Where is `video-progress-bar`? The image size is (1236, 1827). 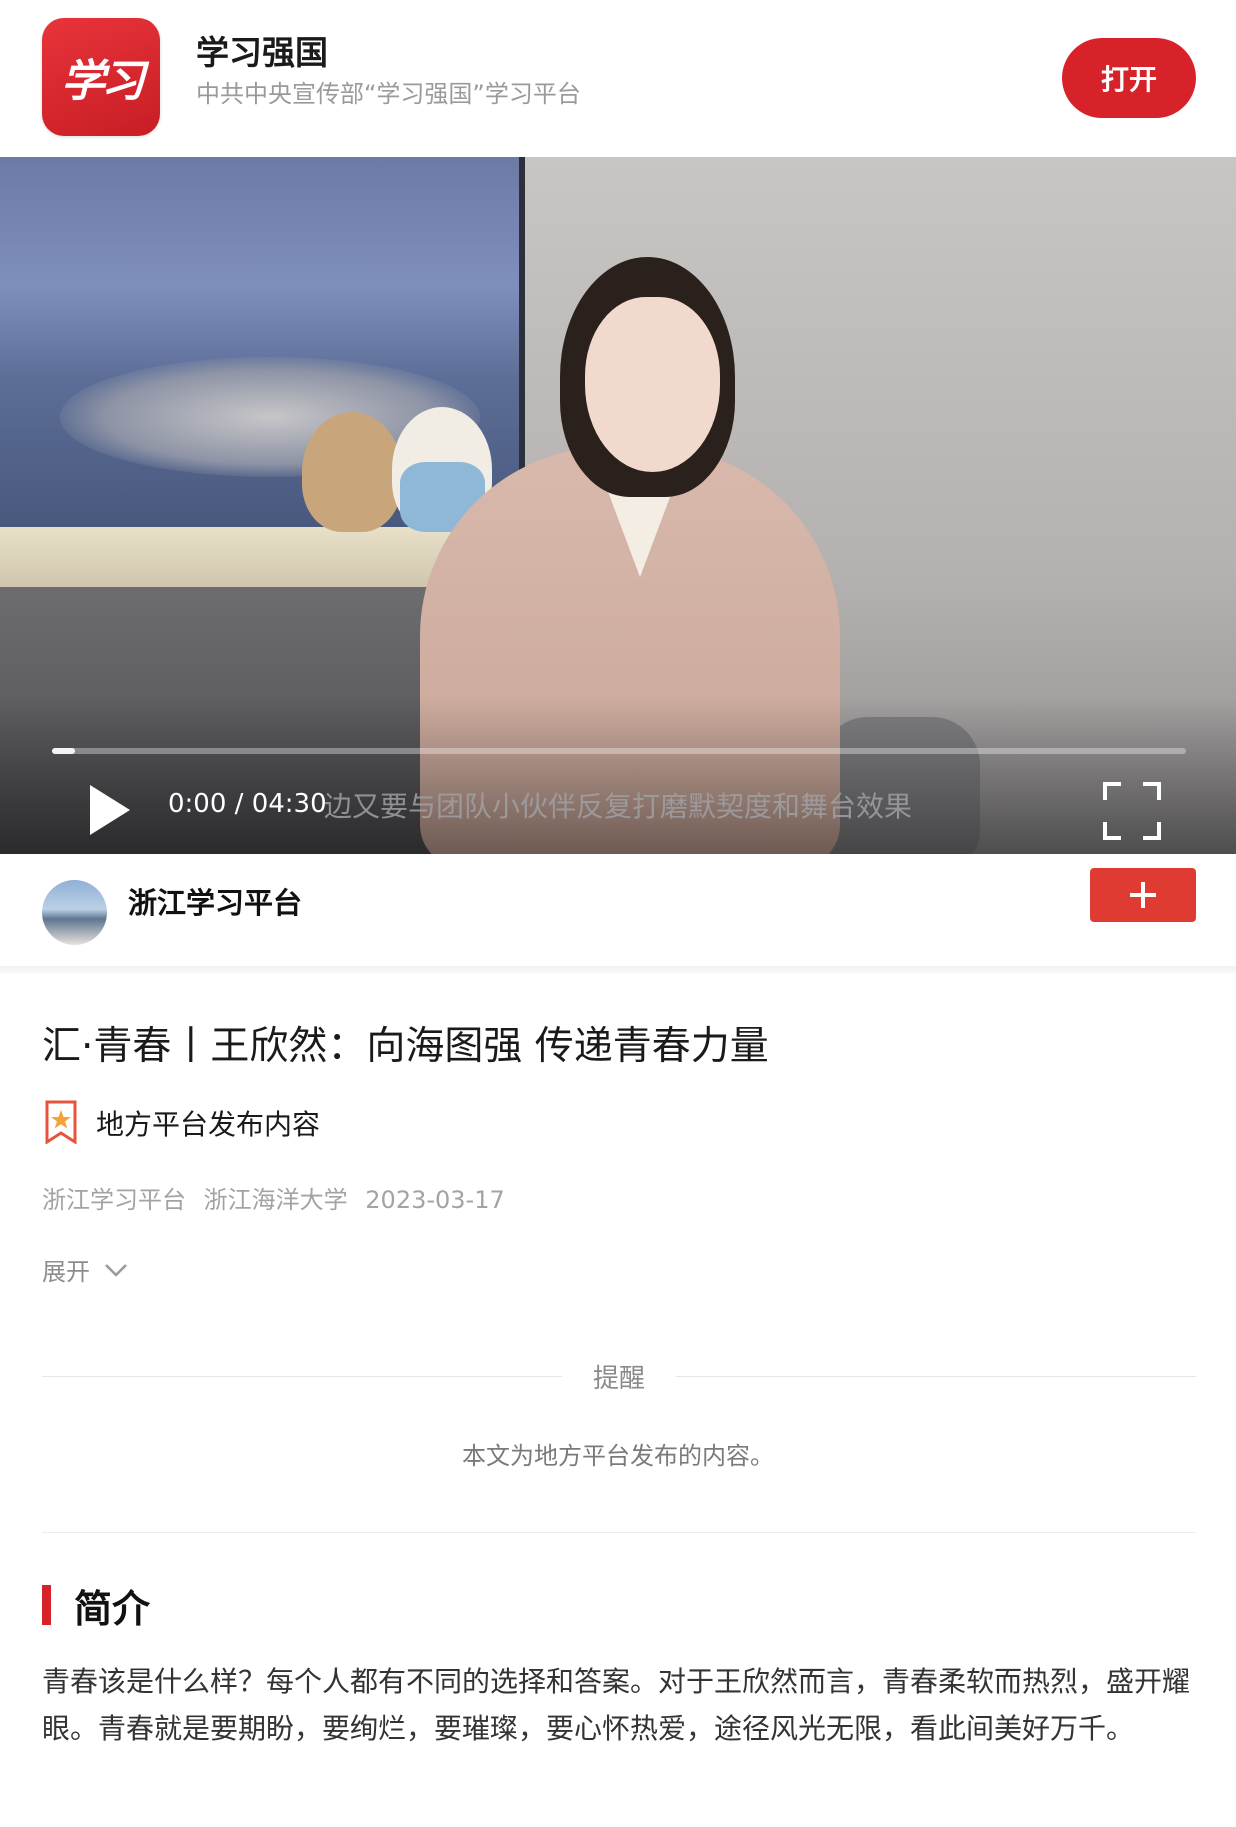 video-progress-bar is located at coordinates (619, 751).